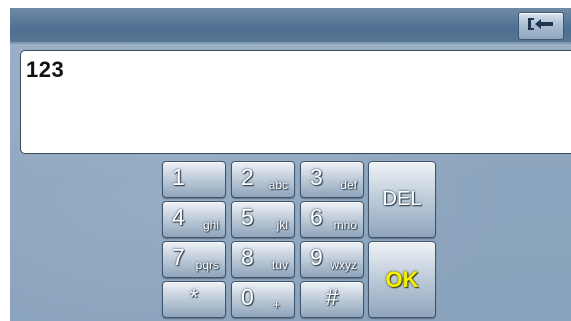  What do you see at coordinates (290, 26) in the screenshot?
I see `top-bar` at bounding box center [290, 26].